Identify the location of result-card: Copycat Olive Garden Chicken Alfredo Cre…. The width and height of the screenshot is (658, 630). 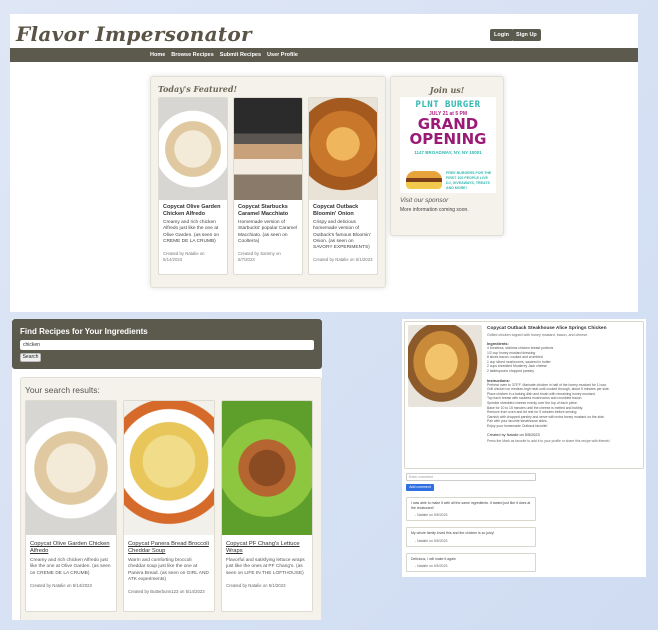
(71, 506).